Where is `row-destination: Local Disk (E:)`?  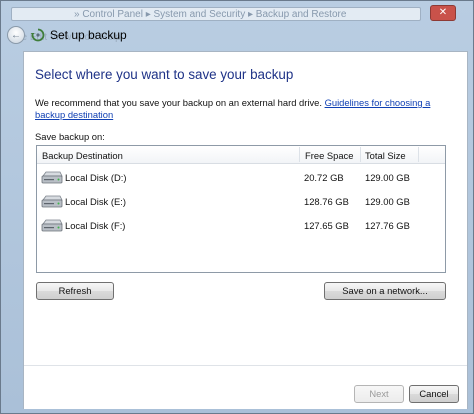 row-destination: Local Disk (E:) is located at coordinates (95, 201).